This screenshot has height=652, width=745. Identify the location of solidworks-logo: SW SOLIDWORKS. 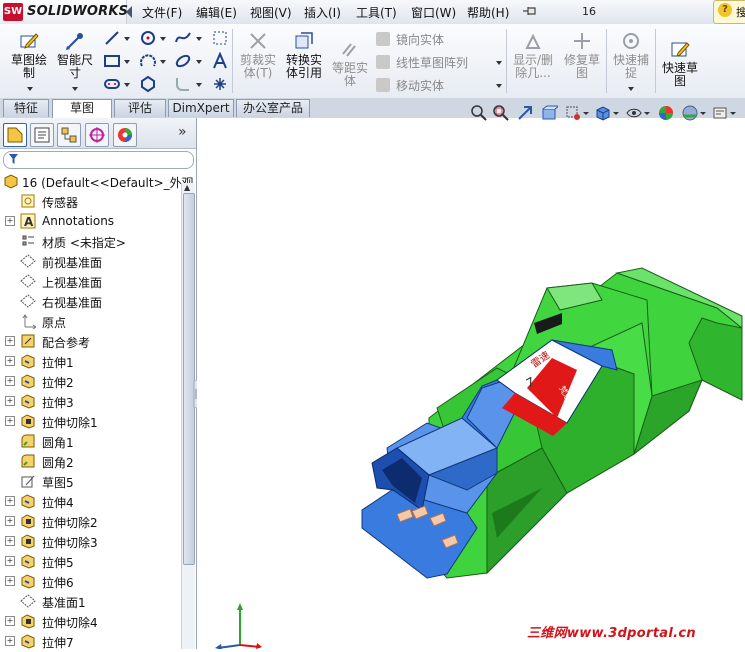
(64, 12).